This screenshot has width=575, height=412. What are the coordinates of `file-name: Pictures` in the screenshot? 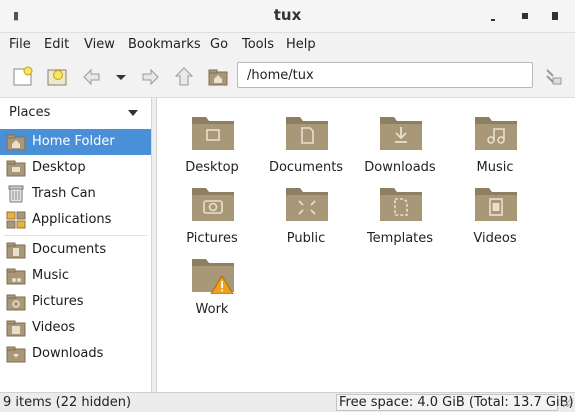 It's located at (212, 238).